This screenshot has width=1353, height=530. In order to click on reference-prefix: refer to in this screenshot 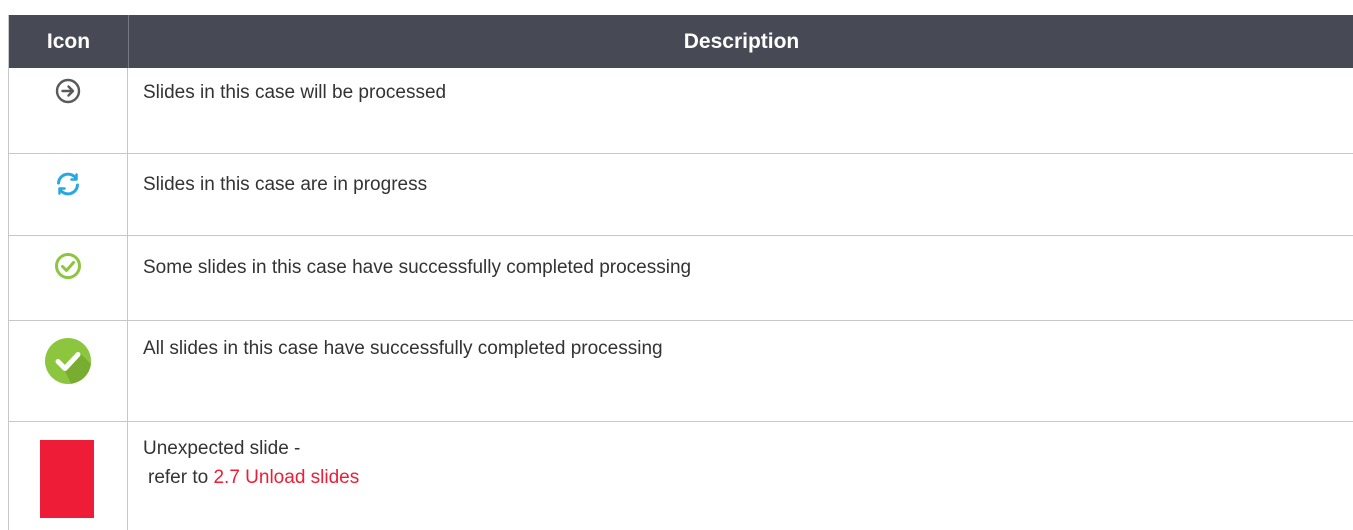, I will do `click(181, 477)`.